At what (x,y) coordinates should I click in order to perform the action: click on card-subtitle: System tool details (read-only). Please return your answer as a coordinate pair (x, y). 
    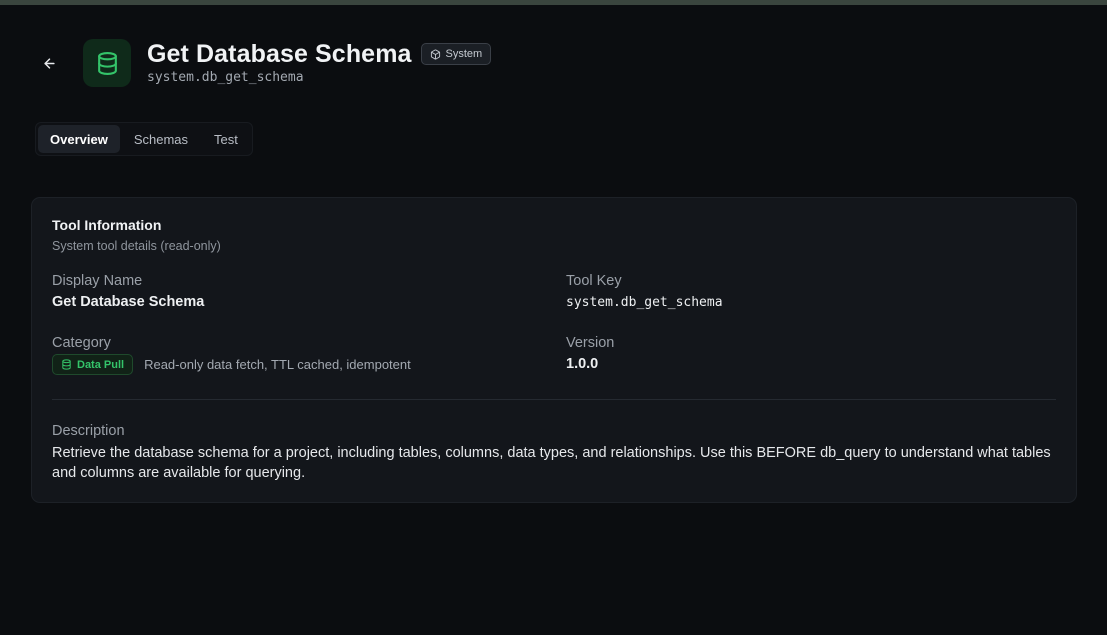
    Looking at the image, I should click on (136, 246).